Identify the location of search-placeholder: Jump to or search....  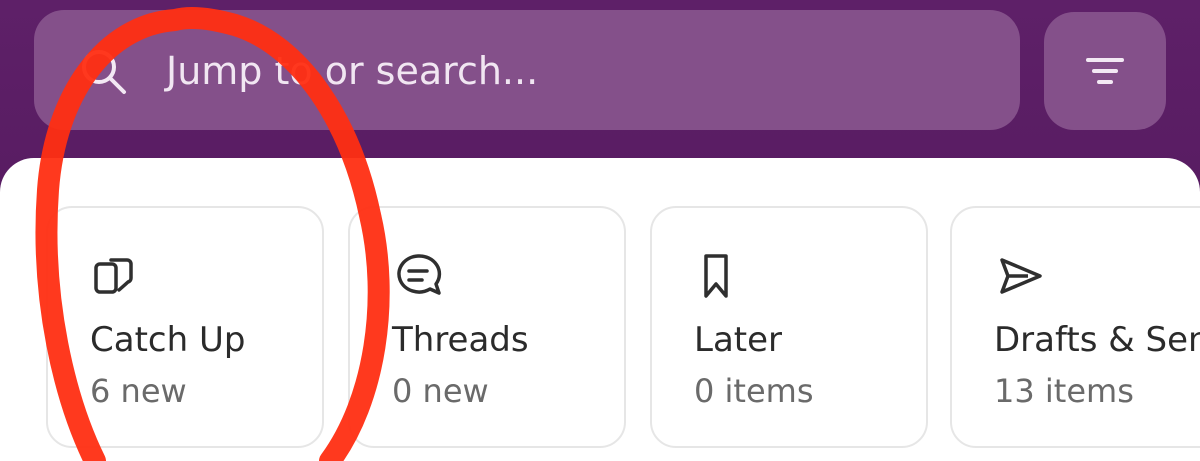
(352, 71).